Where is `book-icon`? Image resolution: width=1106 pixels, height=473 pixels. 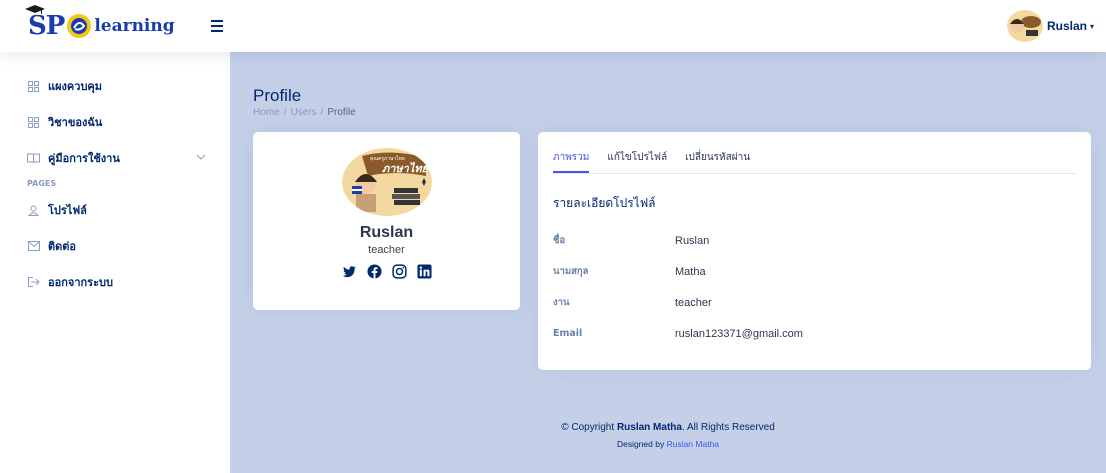 book-icon is located at coordinates (33, 158).